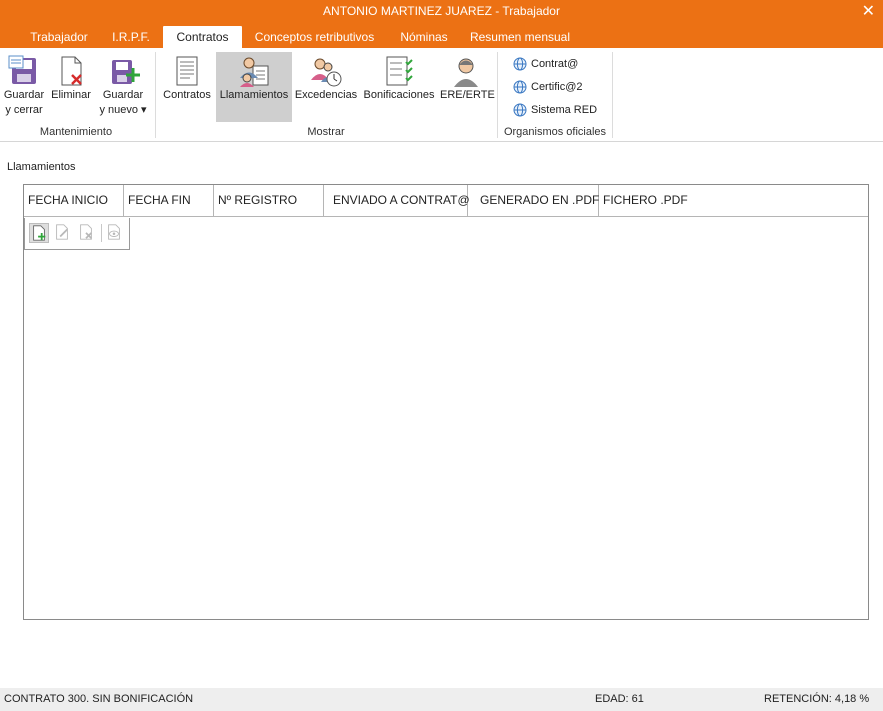 The width and height of the screenshot is (883, 711). I want to click on guardar-y-cerrar-label-1: Guardar, so click(24, 95).